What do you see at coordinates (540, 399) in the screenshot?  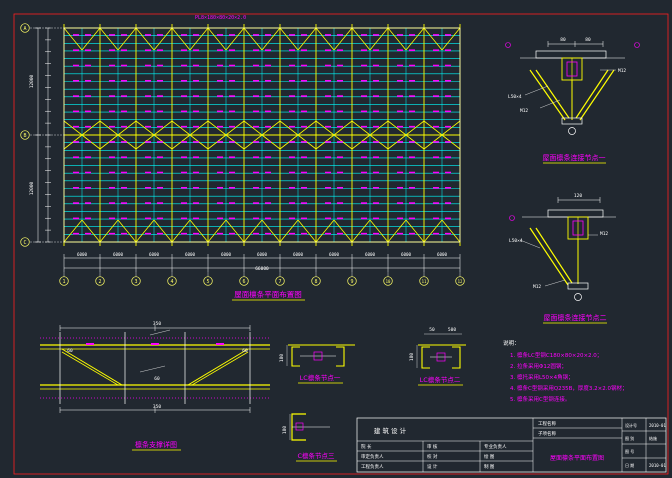 I see `note-item-5: 5. 檩条采用C型钢连接。` at bounding box center [540, 399].